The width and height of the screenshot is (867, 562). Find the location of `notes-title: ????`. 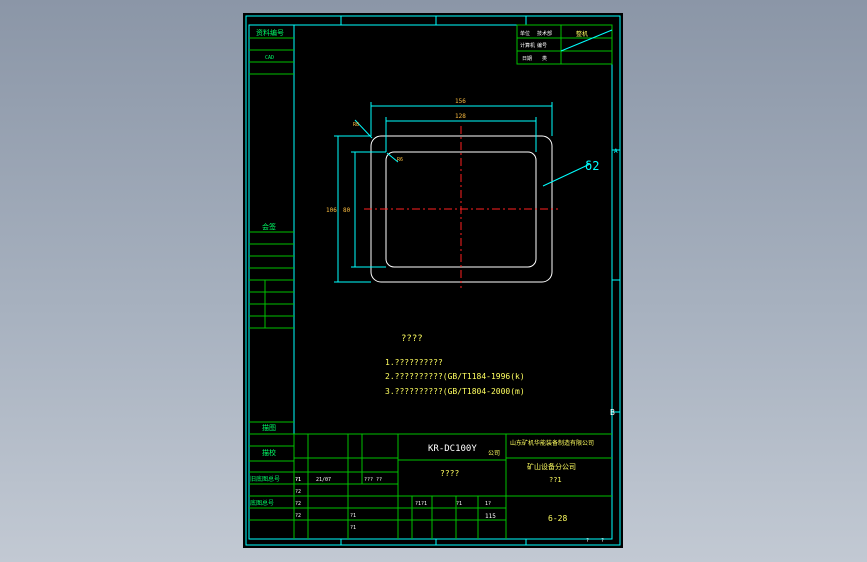

notes-title: ???? is located at coordinates (412, 339).